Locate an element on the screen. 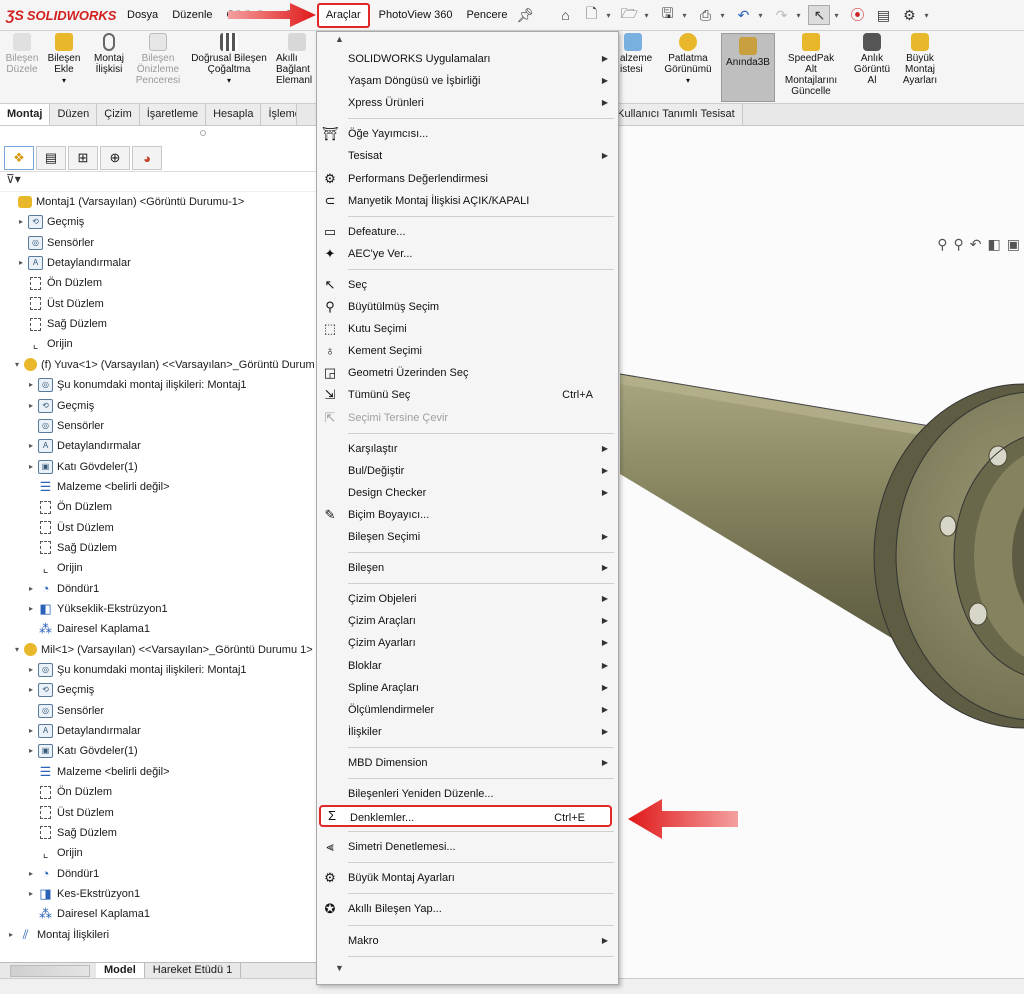 The height and width of the screenshot is (994, 1024). panel-grip-icon is located at coordinates (203, 133).